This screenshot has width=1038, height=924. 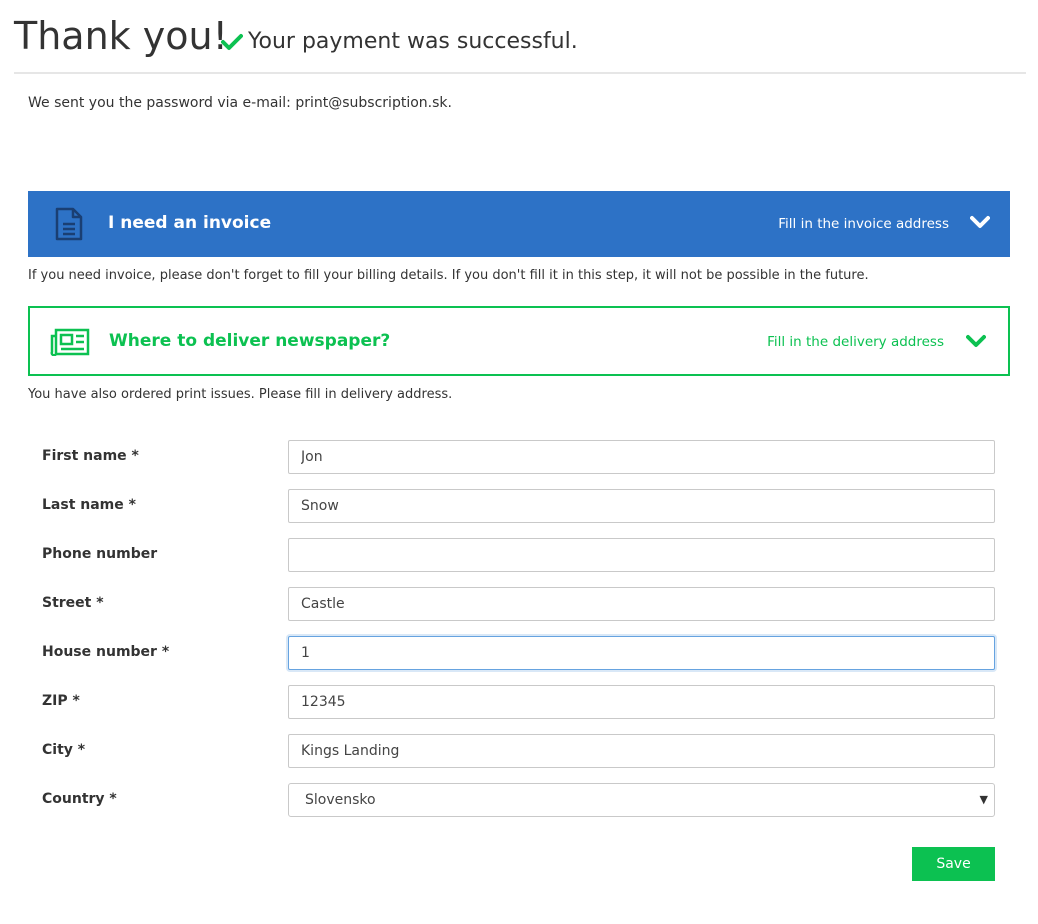 What do you see at coordinates (73, 603) in the screenshot?
I see `street-label: Street *` at bounding box center [73, 603].